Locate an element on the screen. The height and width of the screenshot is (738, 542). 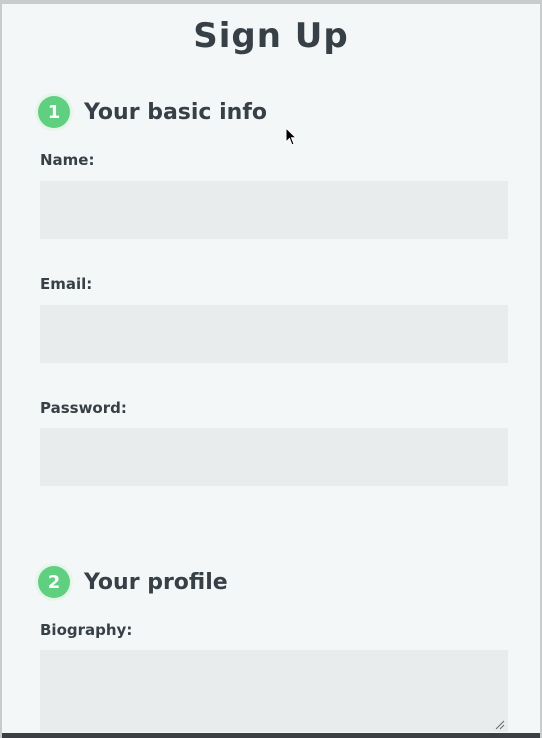
password-input is located at coordinates (274, 457).